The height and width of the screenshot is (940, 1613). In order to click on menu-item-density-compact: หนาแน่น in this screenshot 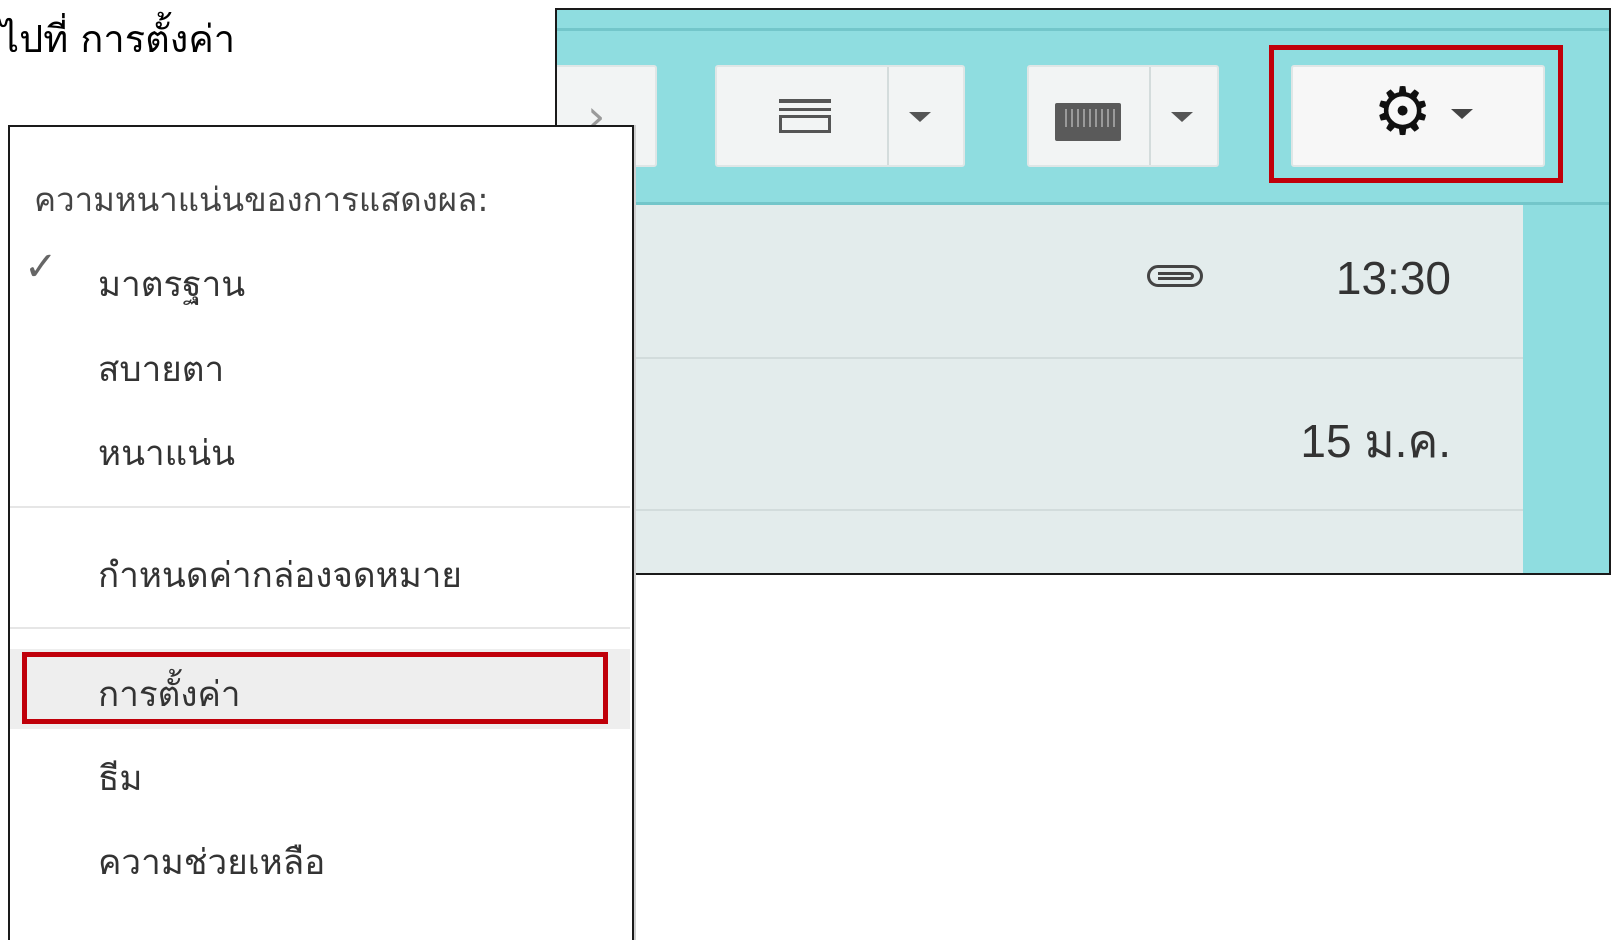, I will do `click(320, 448)`.